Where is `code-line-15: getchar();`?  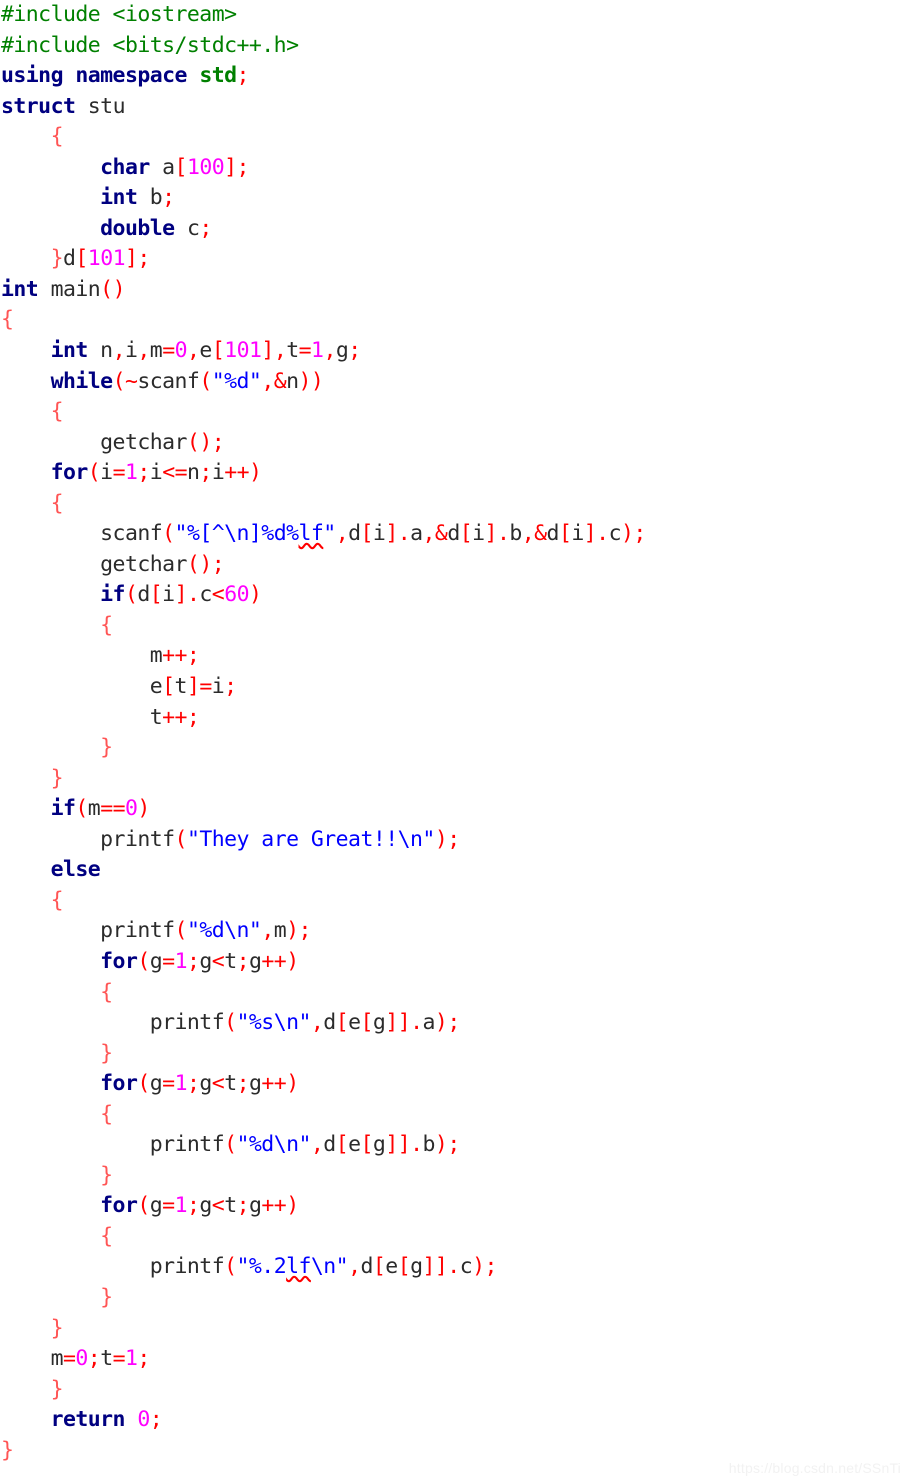 code-line-15: getchar(); is located at coordinates (162, 442).